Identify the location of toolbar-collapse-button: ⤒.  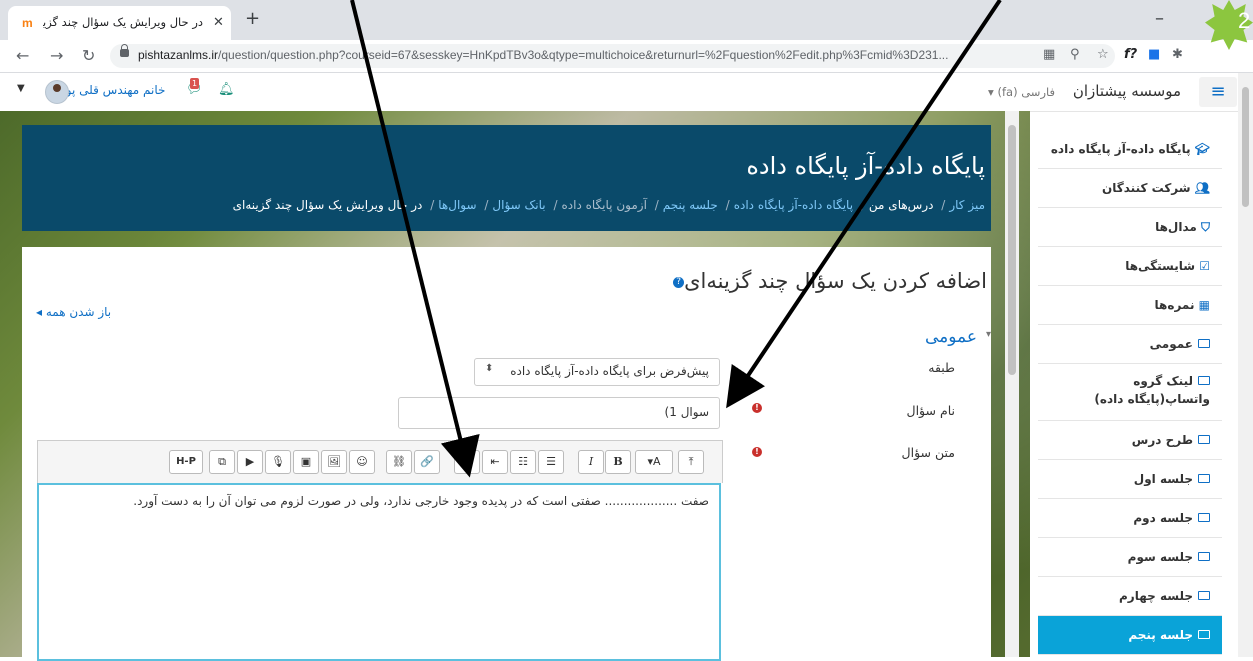
(691, 462).